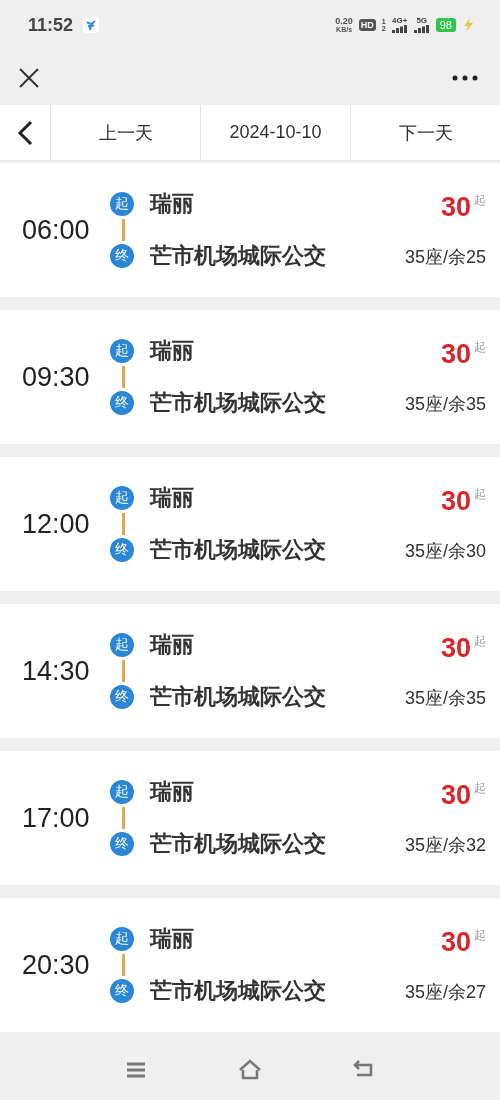  What do you see at coordinates (468, 25) in the screenshot?
I see `charging-icon` at bounding box center [468, 25].